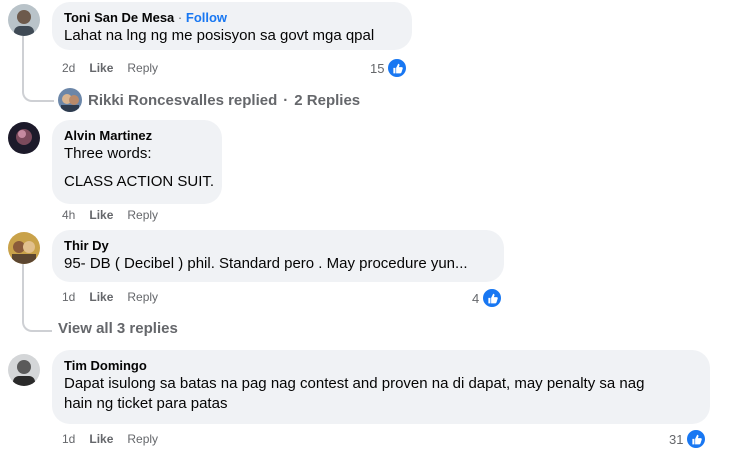 The width and height of the screenshot is (750, 461). What do you see at coordinates (476, 298) in the screenshot?
I see `reaction-number: 4` at bounding box center [476, 298].